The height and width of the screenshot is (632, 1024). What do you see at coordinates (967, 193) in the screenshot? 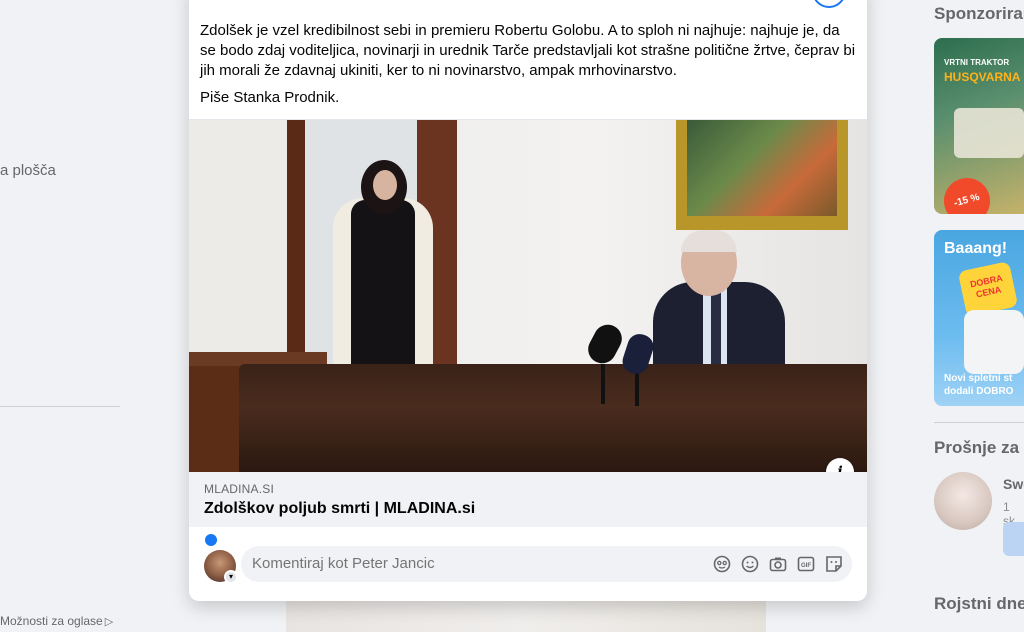
I see `discount-badge: -15 %` at bounding box center [967, 193].